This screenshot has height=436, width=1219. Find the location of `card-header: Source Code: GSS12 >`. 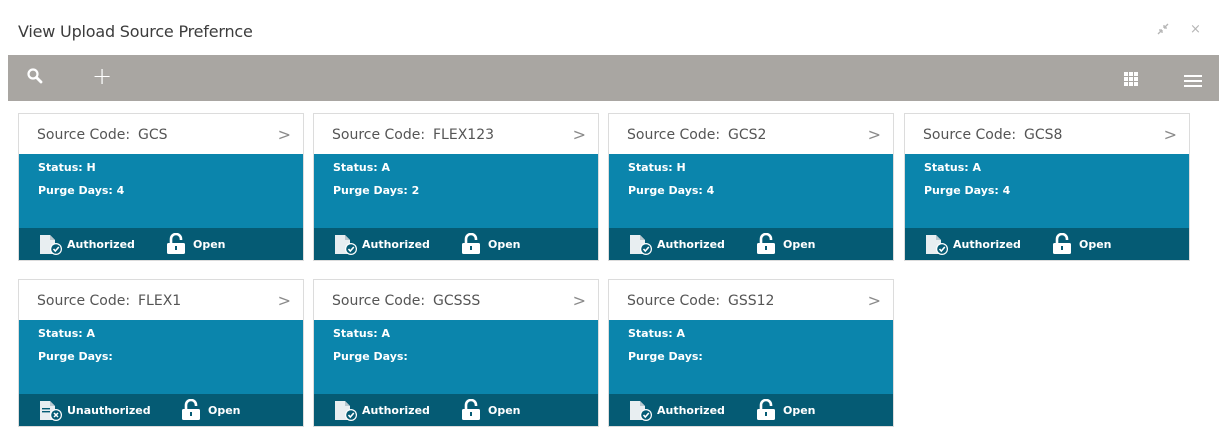

card-header: Source Code: GSS12 > is located at coordinates (751, 300).